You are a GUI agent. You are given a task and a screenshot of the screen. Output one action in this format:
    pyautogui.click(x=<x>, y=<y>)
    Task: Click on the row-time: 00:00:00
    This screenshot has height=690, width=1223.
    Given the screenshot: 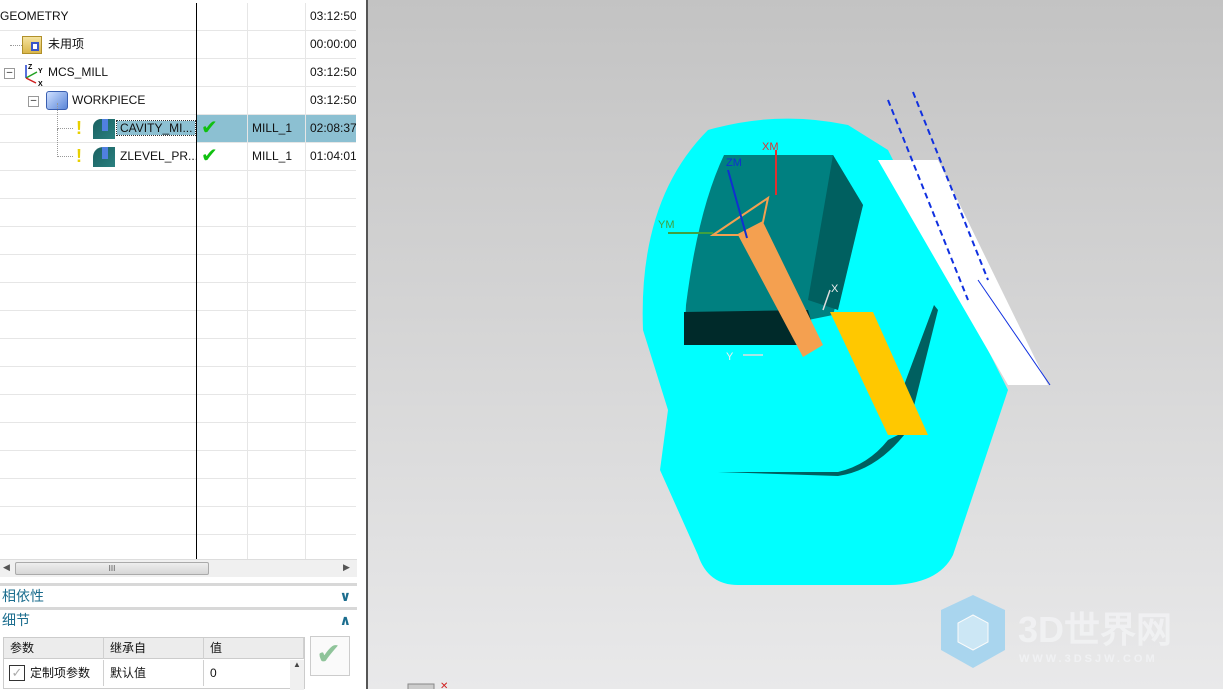 What is the action you would take?
    pyautogui.click(x=330, y=44)
    